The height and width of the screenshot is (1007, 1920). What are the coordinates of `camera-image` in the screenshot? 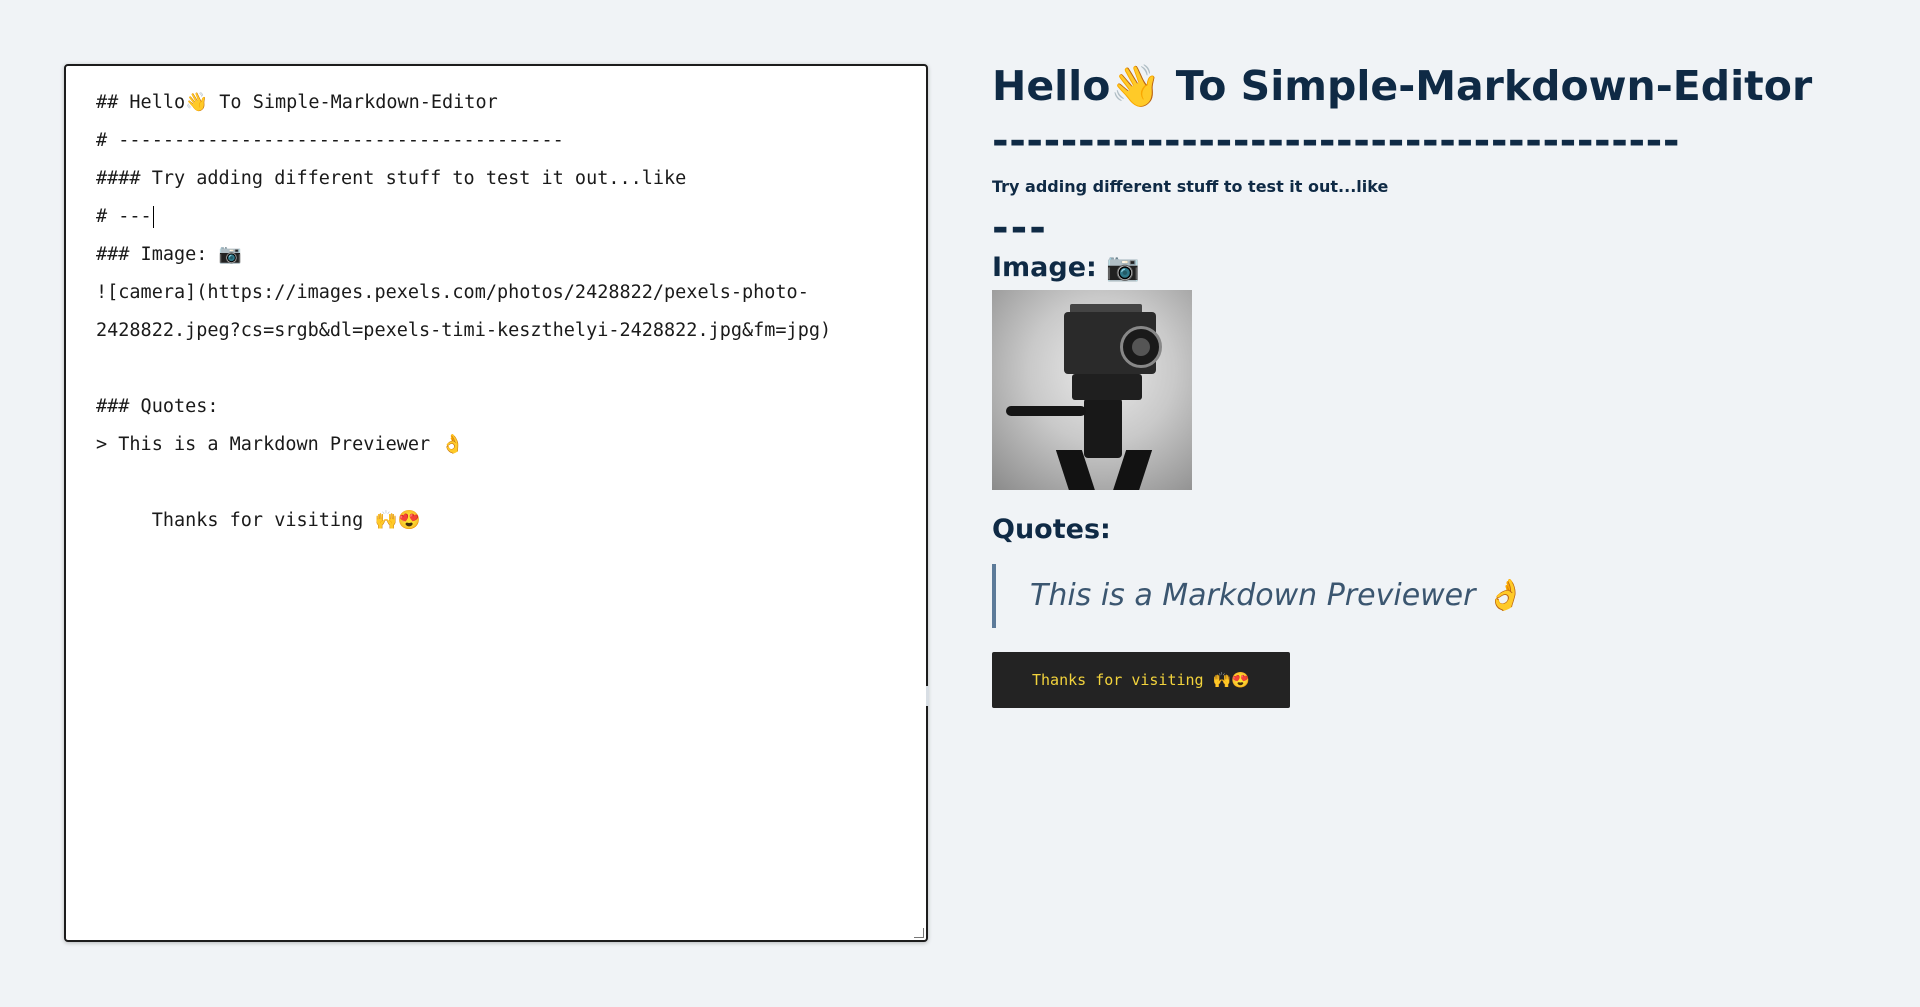 It's located at (1092, 390).